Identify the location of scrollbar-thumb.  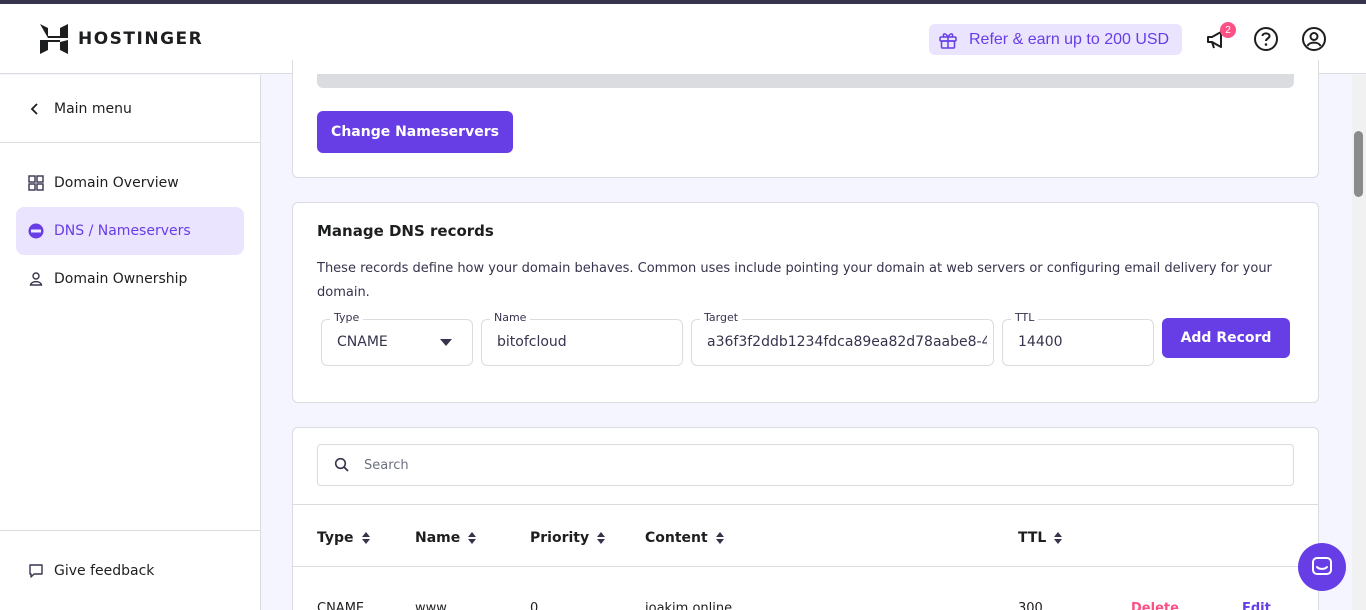
(1358, 164).